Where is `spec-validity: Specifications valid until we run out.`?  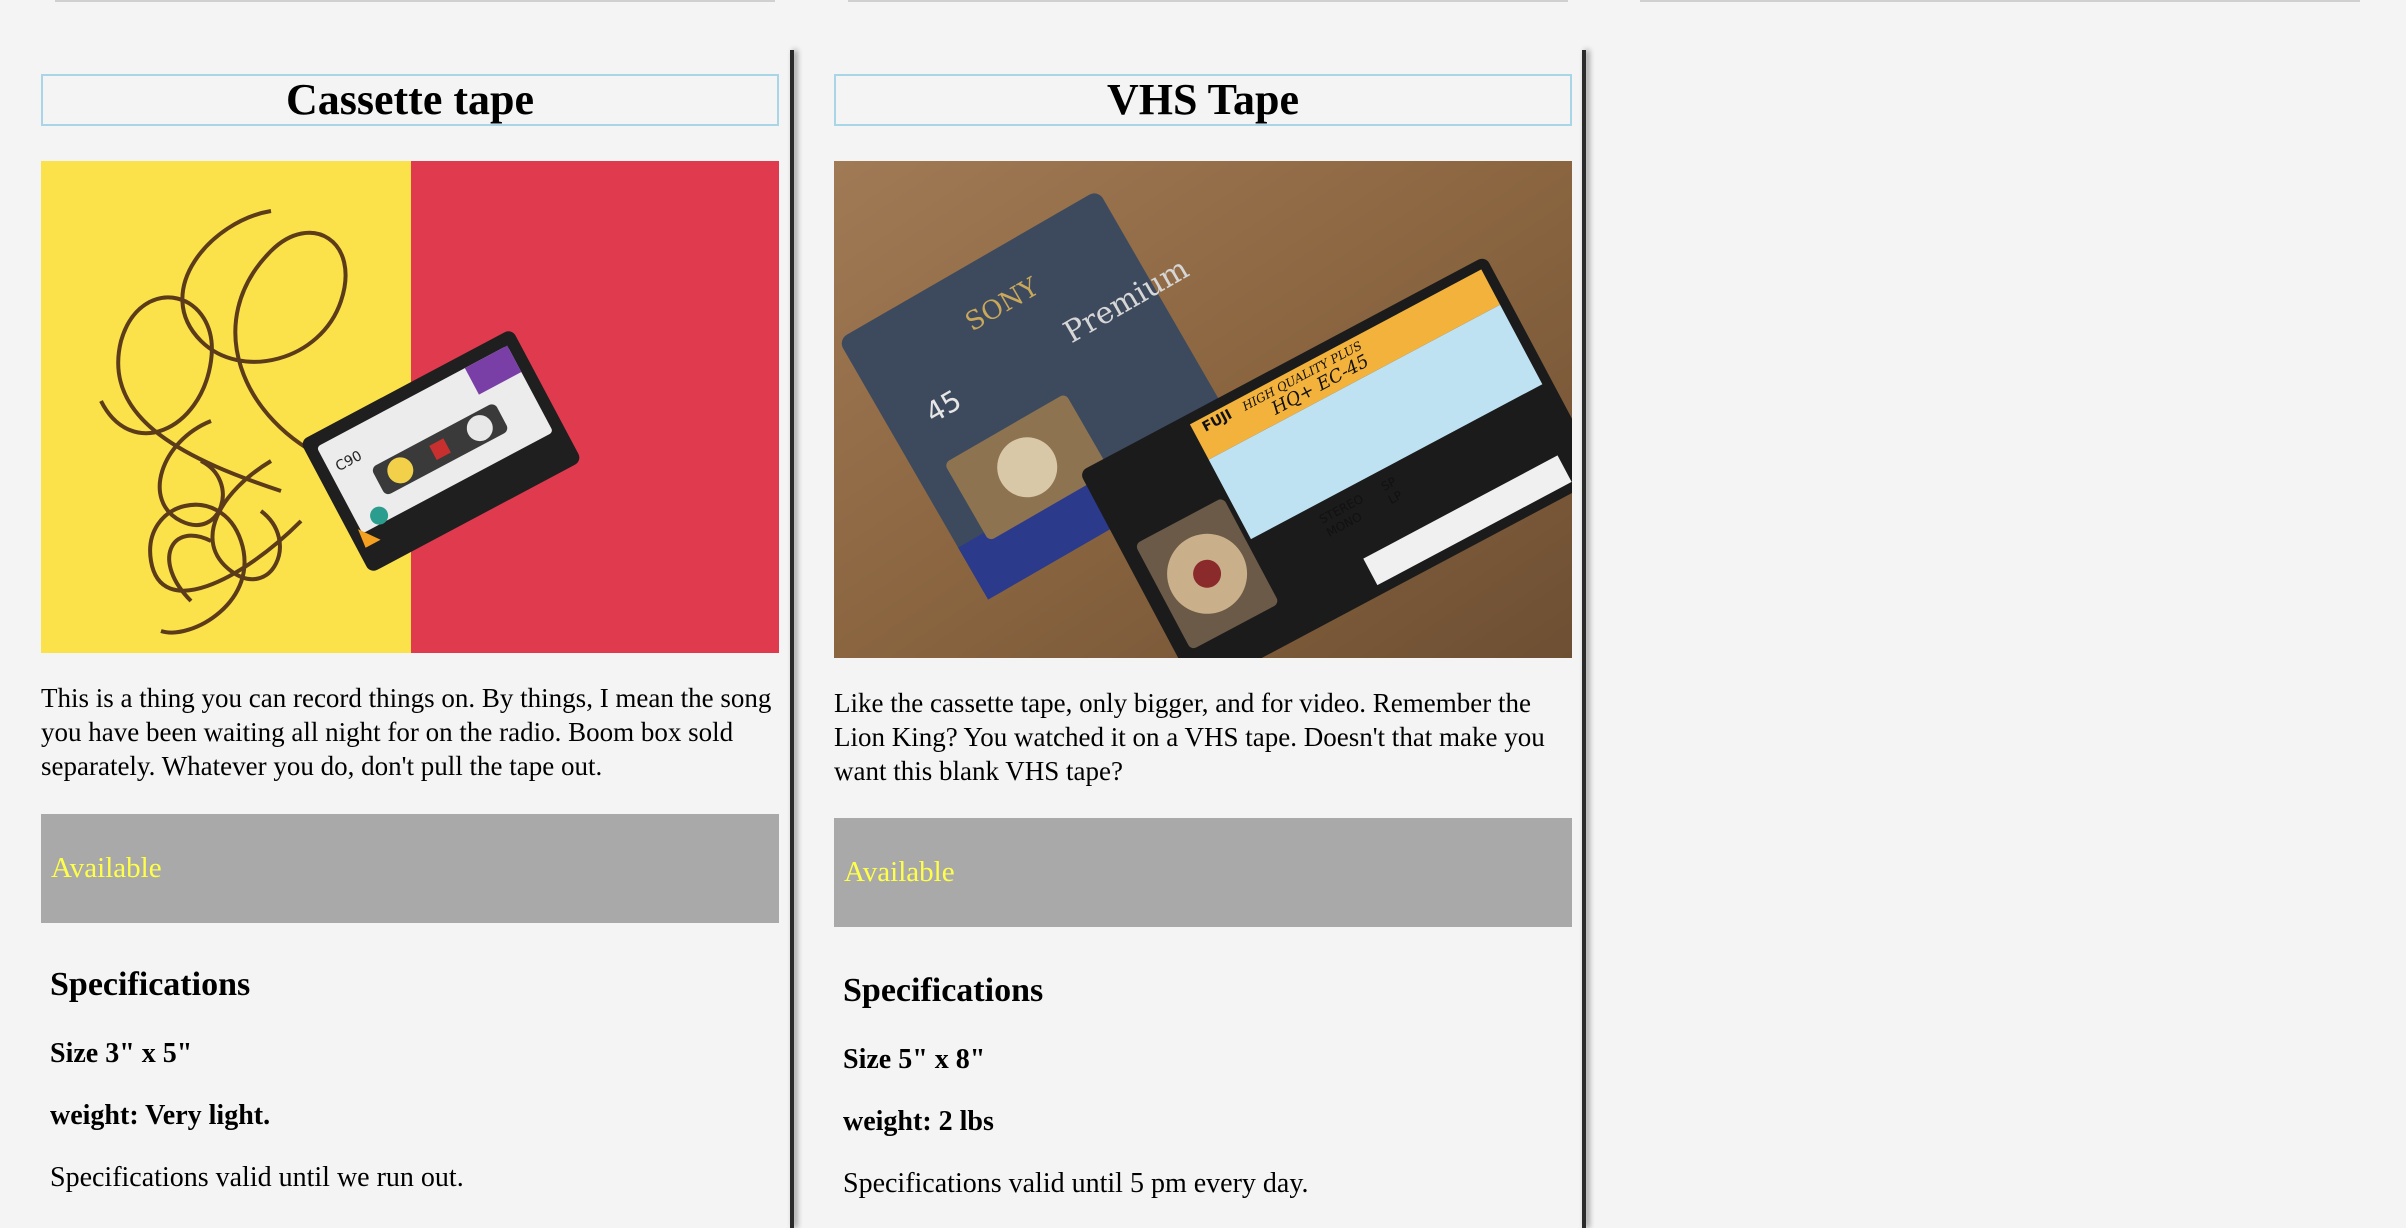 spec-validity: Specifications valid until we run out. is located at coordinates (257, 1177).